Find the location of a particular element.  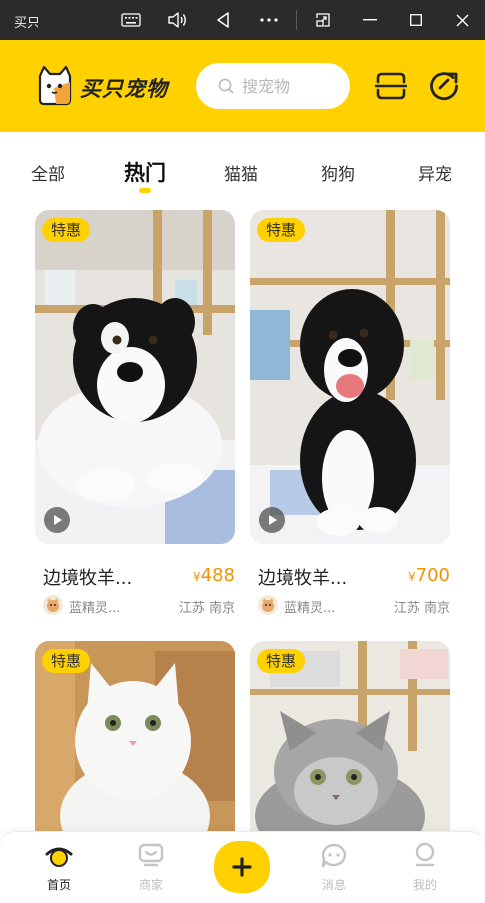

minimize-icon is located at coordinates (370, 20).